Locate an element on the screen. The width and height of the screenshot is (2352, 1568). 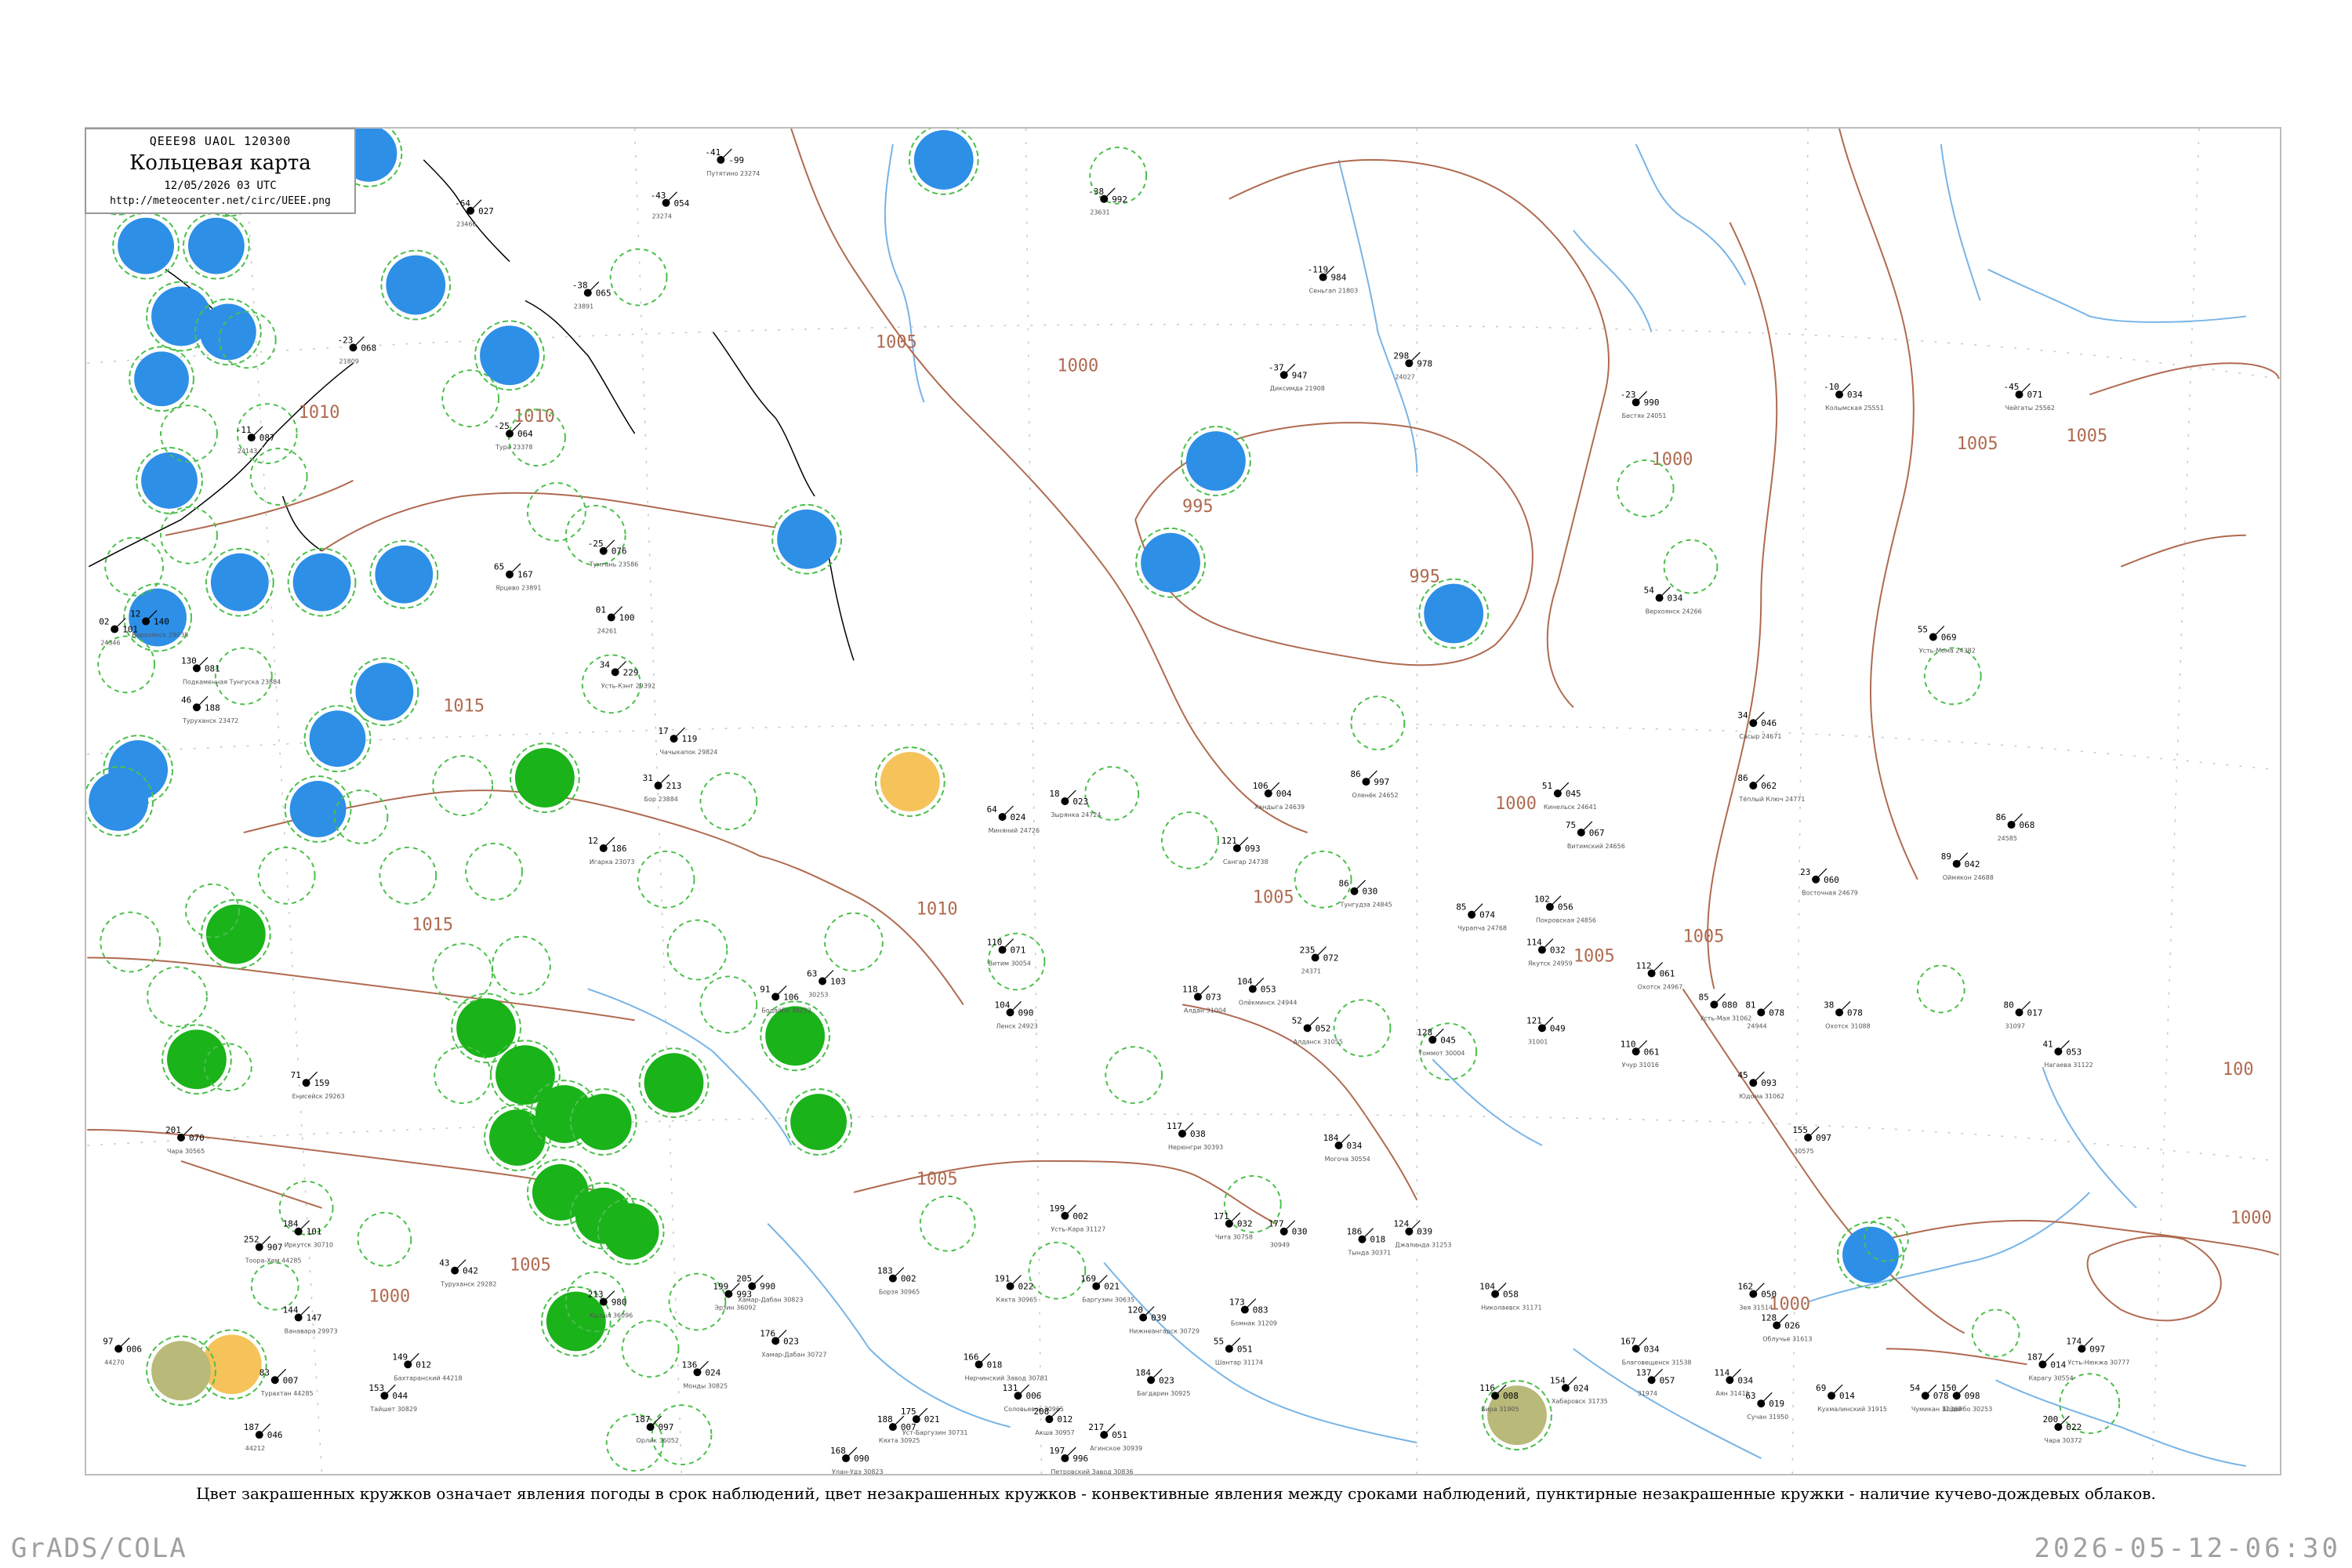
station-name: 23631 is located at coordinates (1099, 212).